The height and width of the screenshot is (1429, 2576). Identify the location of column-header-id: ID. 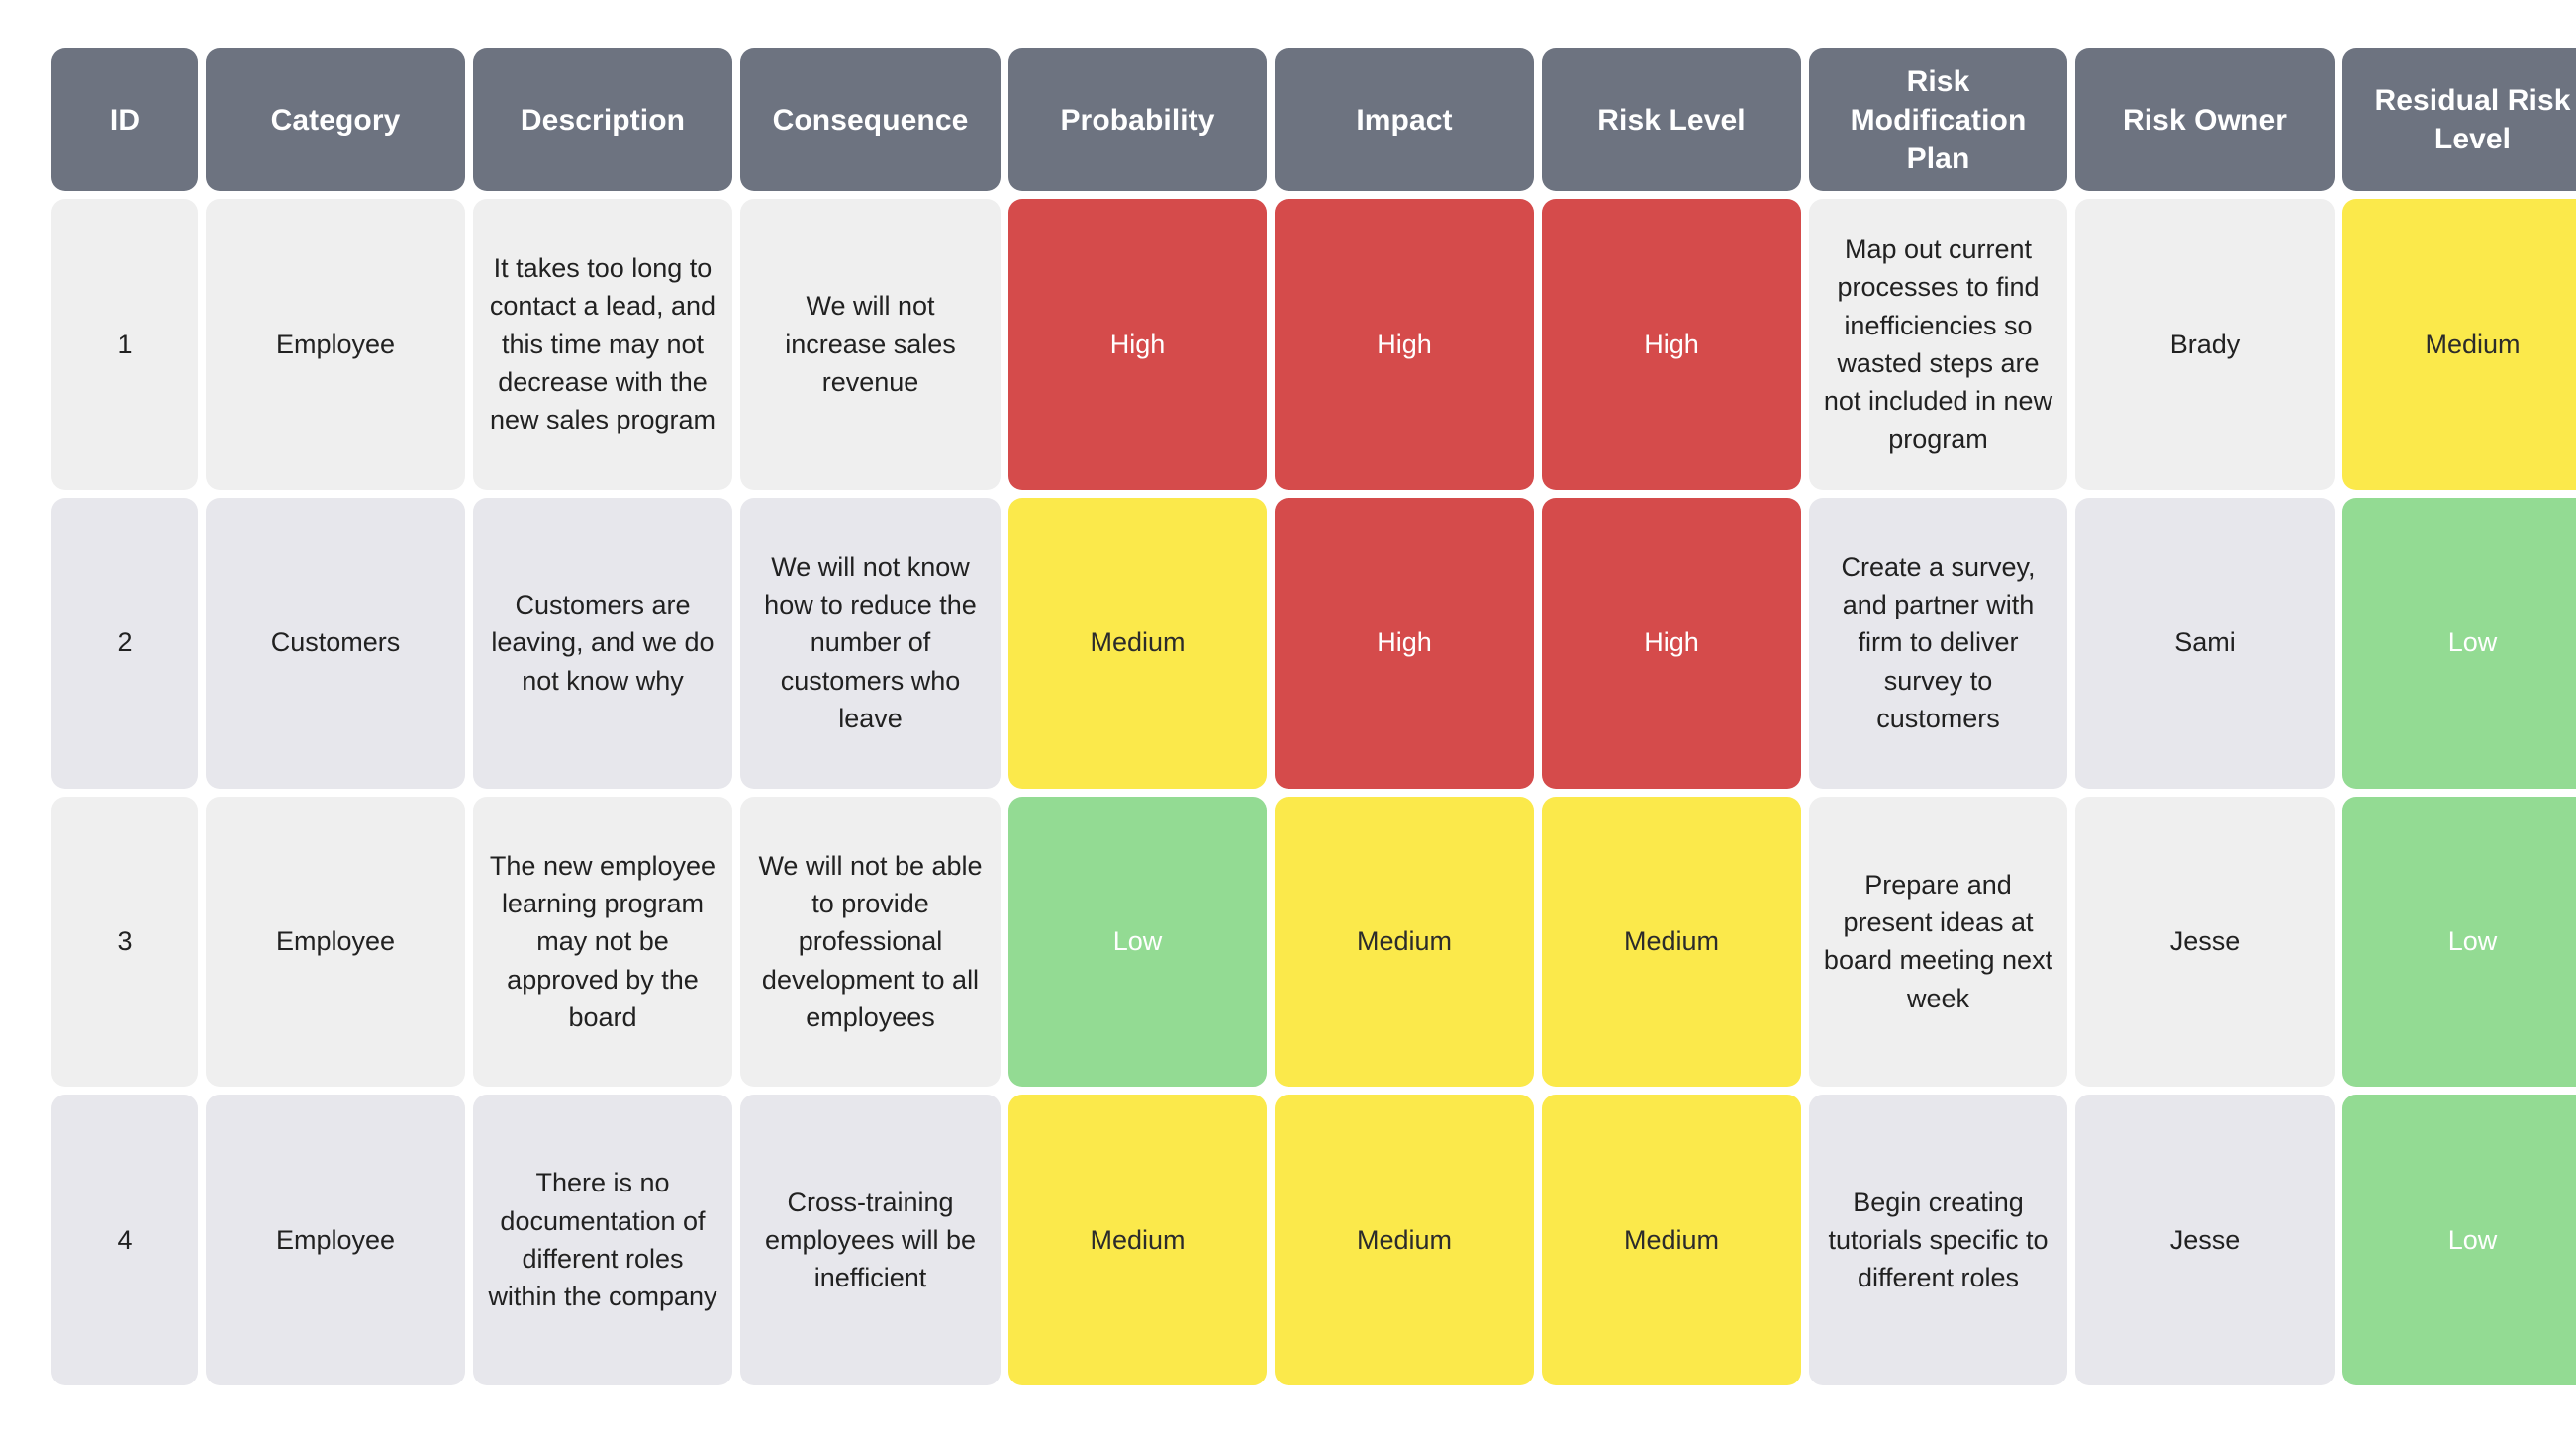
(124, 119).